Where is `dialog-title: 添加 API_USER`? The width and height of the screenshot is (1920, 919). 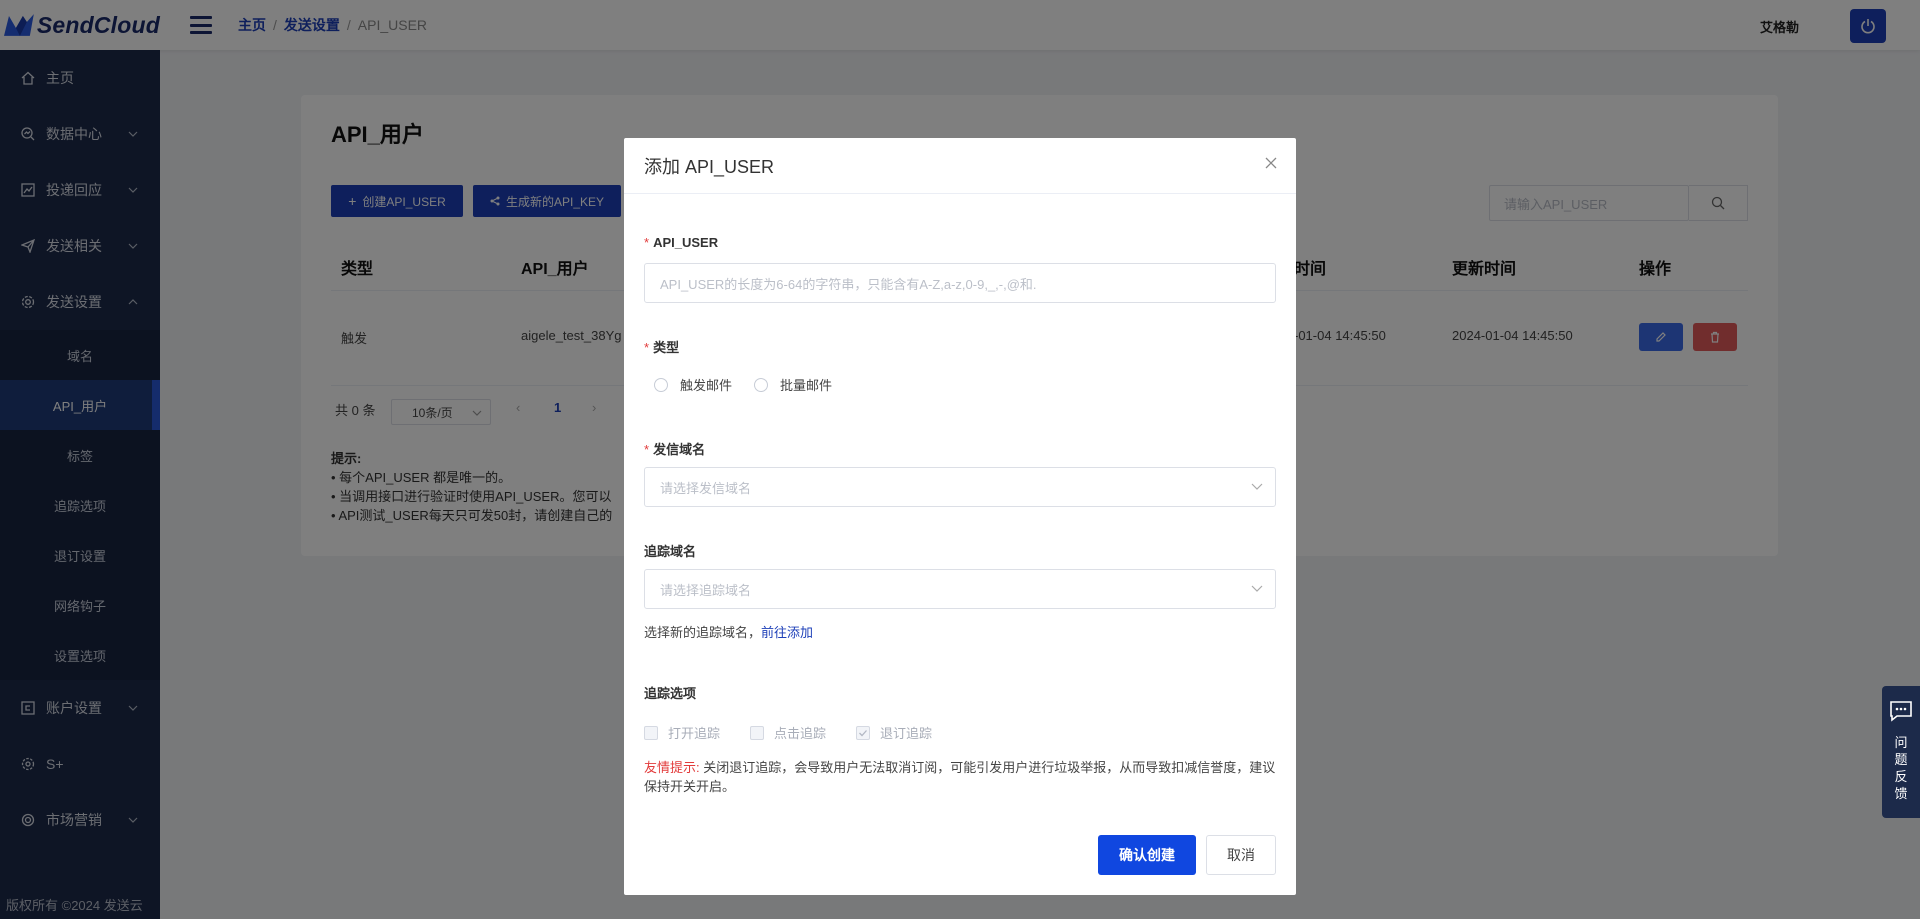 dialog-title: 添加 API_USER is located at coordinates (709, 166).